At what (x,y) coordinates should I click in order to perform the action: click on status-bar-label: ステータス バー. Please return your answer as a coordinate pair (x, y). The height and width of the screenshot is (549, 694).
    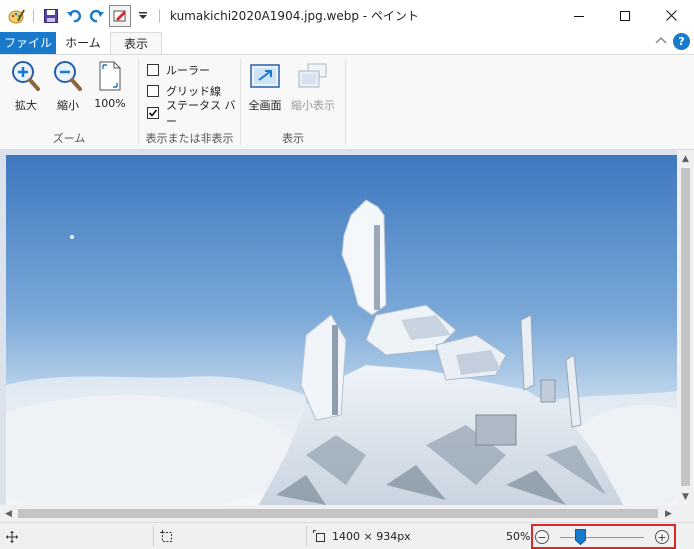
    Looking at the image, I should click on (201, 113).